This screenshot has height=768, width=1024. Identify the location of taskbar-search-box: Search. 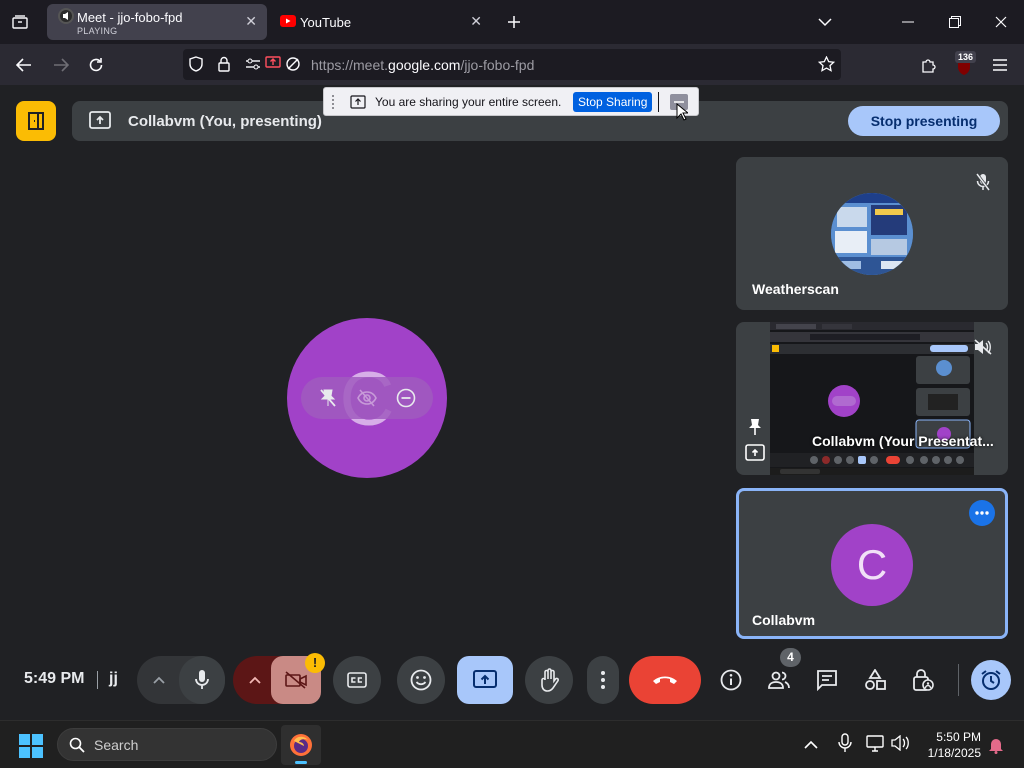
(167, 744).